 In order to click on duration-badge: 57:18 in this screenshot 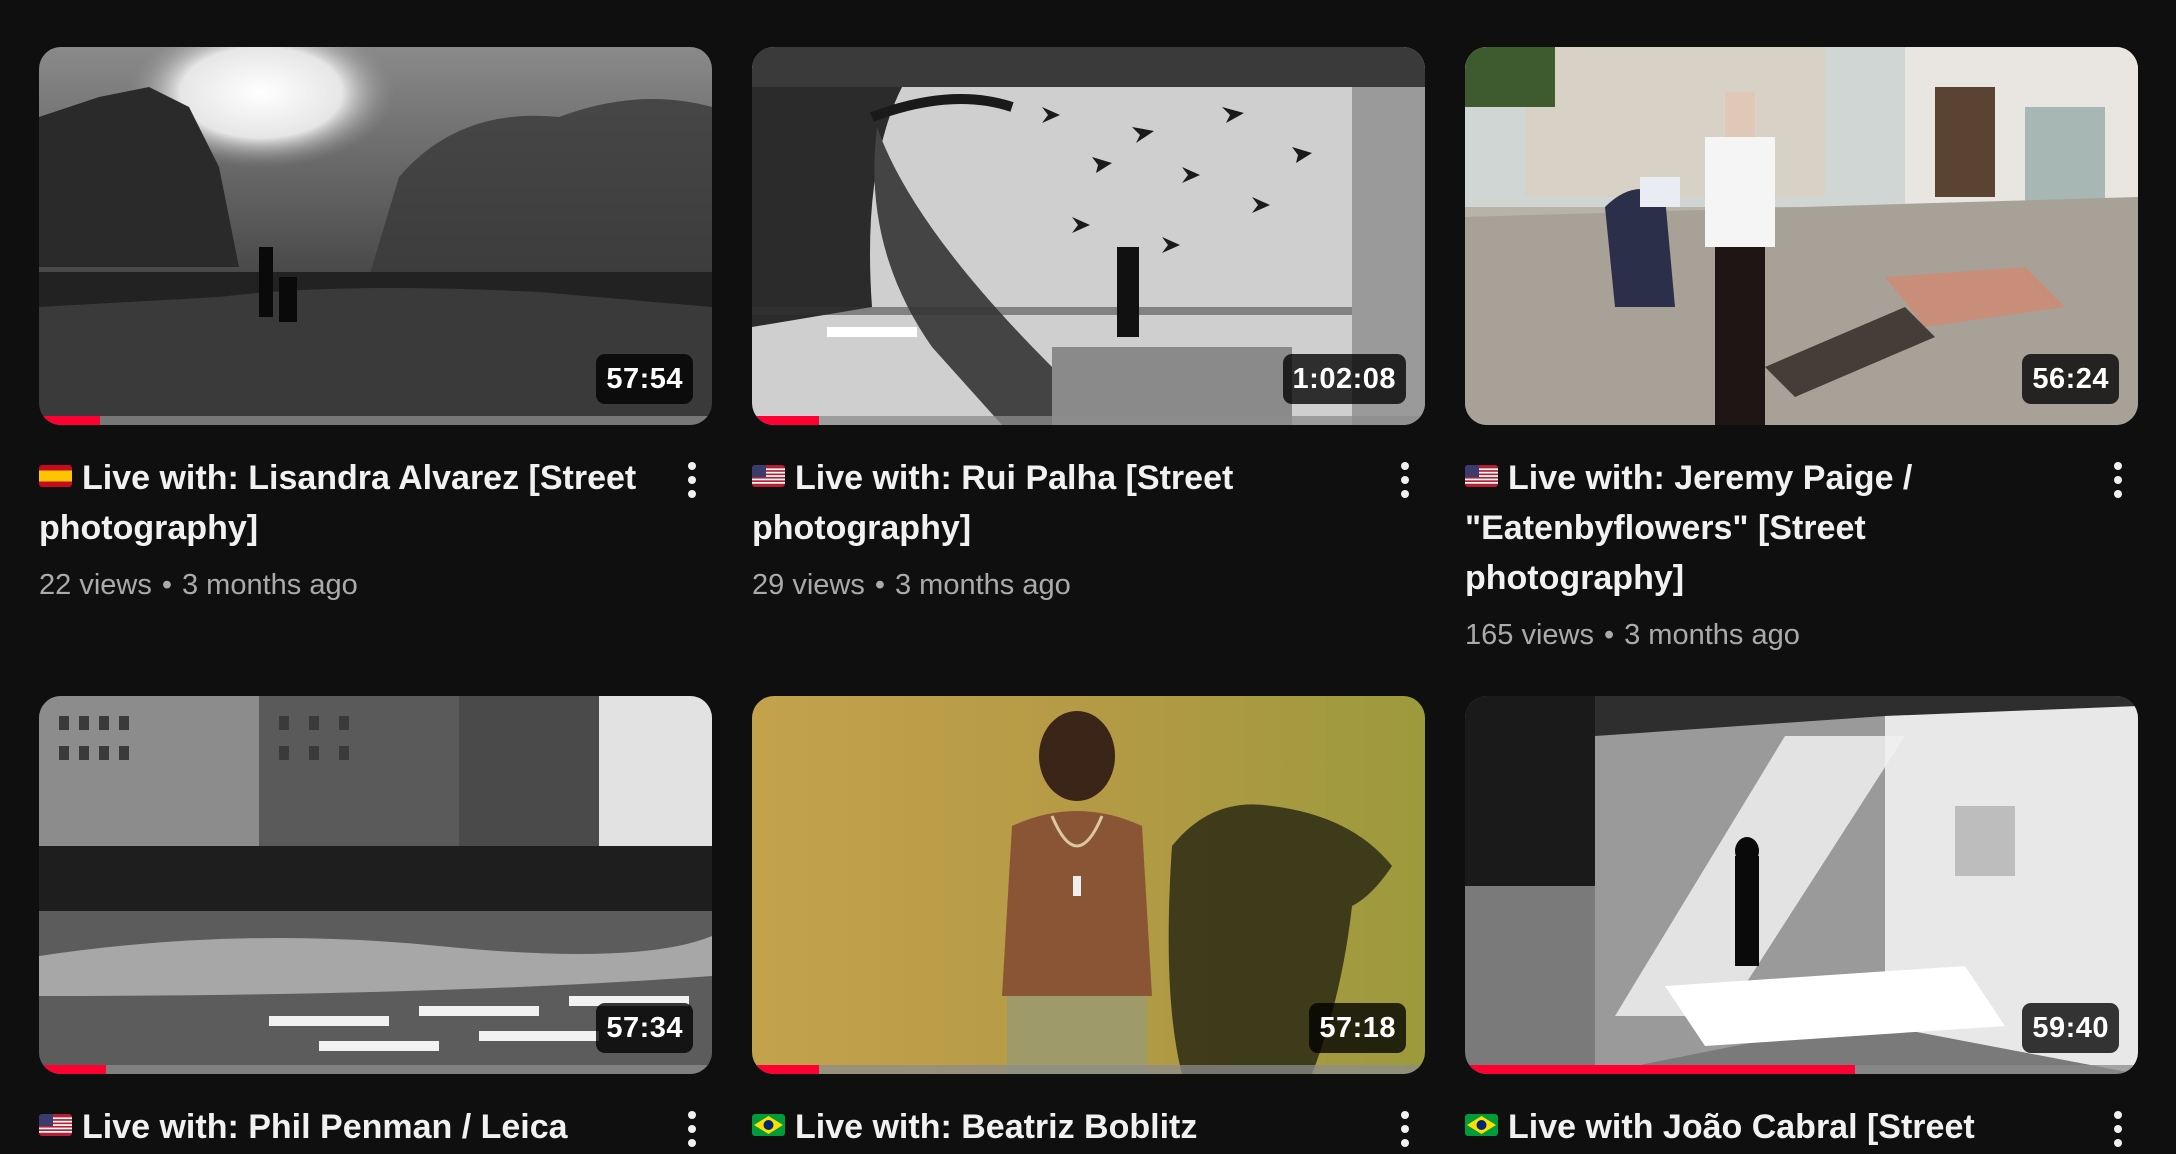, I will do `click(1357, 1028)`.